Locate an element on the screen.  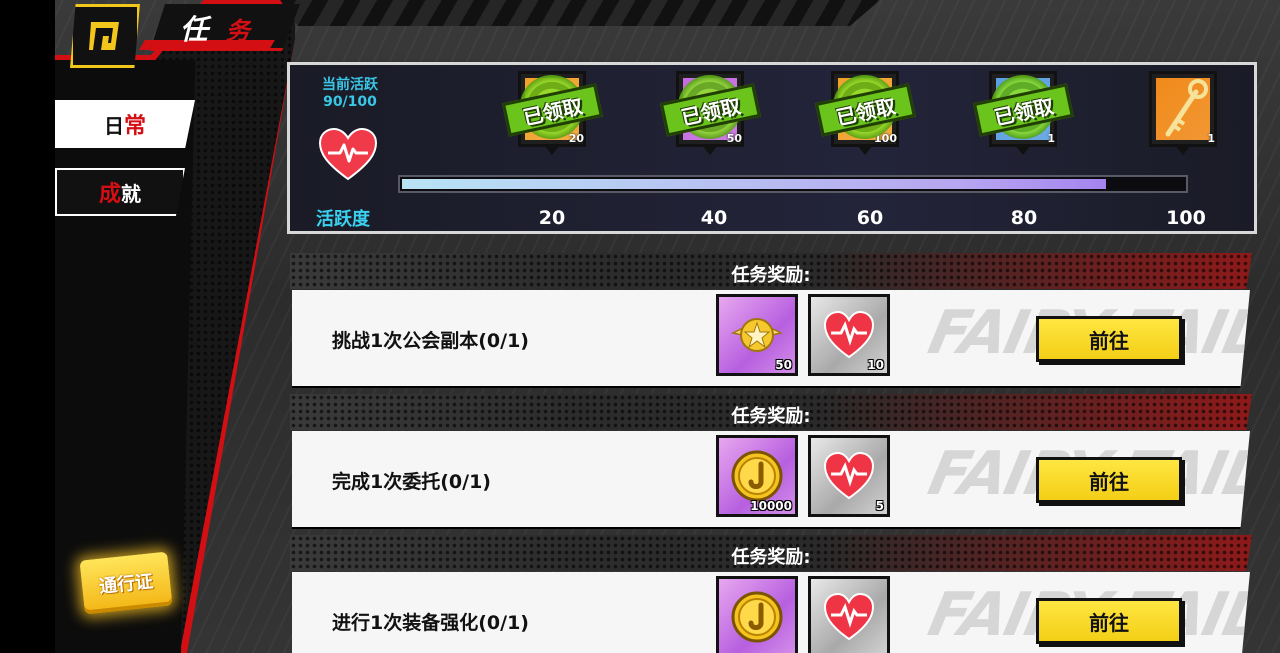
milestone-20-value: 20 is located at coordinates (552, 218).